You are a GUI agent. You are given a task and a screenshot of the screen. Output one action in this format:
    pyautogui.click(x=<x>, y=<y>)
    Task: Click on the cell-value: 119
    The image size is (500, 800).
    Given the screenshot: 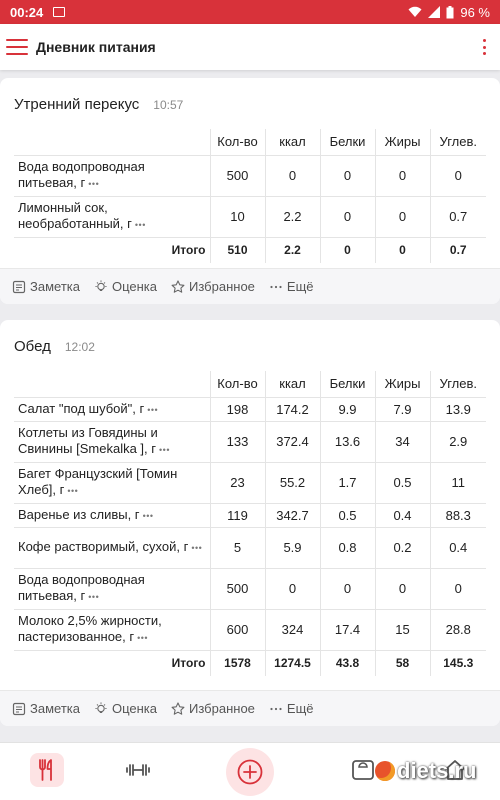 What is the action you would take?
    pyautogui.click(x=237, y=515)
    